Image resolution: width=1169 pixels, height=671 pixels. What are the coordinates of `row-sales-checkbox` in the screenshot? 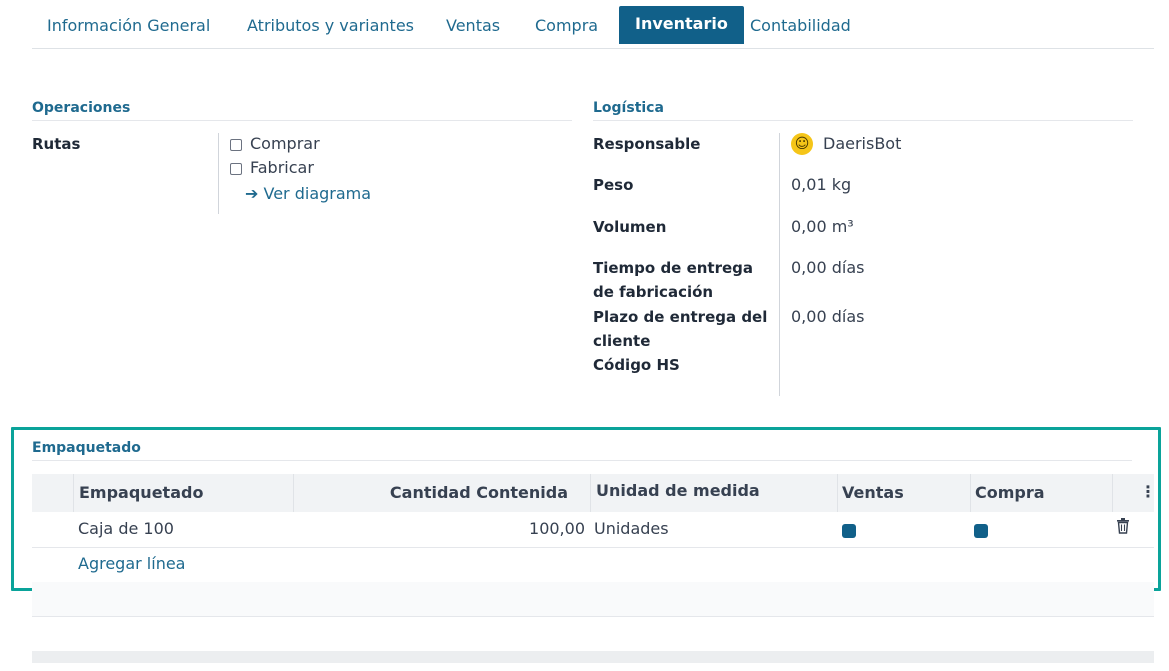 It's located at (849, 531).